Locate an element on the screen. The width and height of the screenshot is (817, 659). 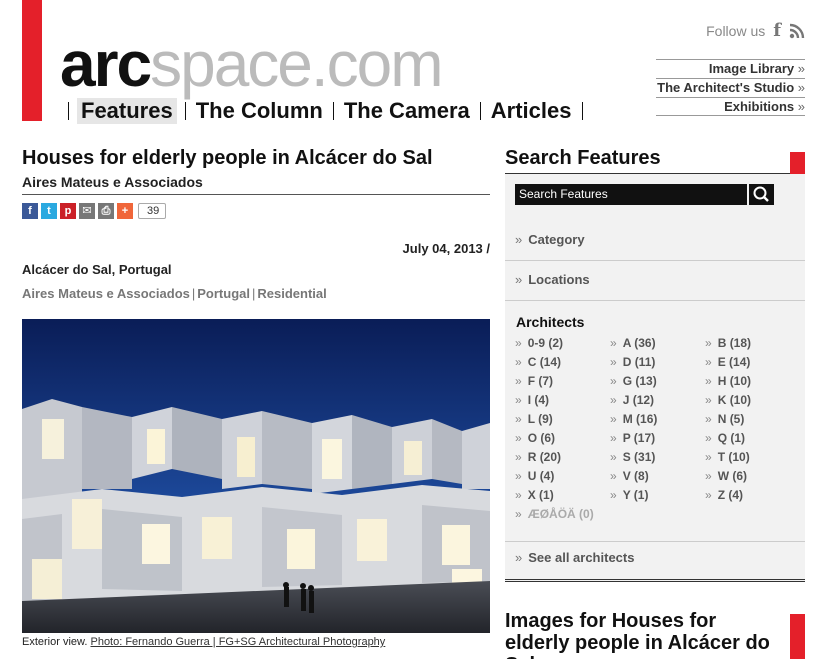
logo-bold: arc is located at coordinates (106, 64).